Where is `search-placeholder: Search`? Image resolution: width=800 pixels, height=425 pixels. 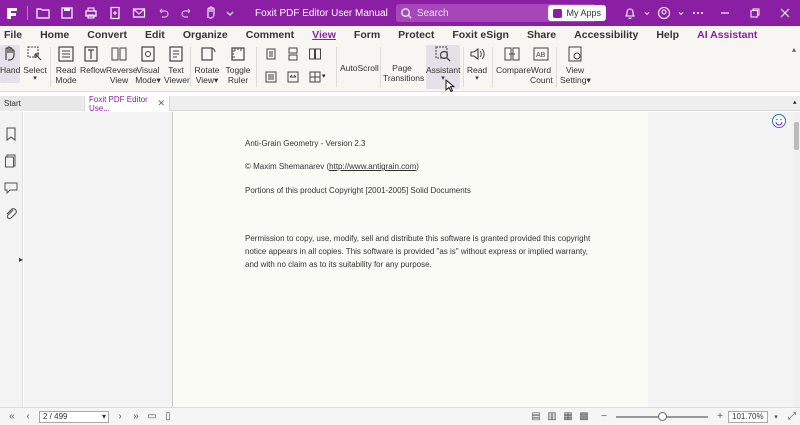
search-placeholder: Search is located at coordinates (432, 13).